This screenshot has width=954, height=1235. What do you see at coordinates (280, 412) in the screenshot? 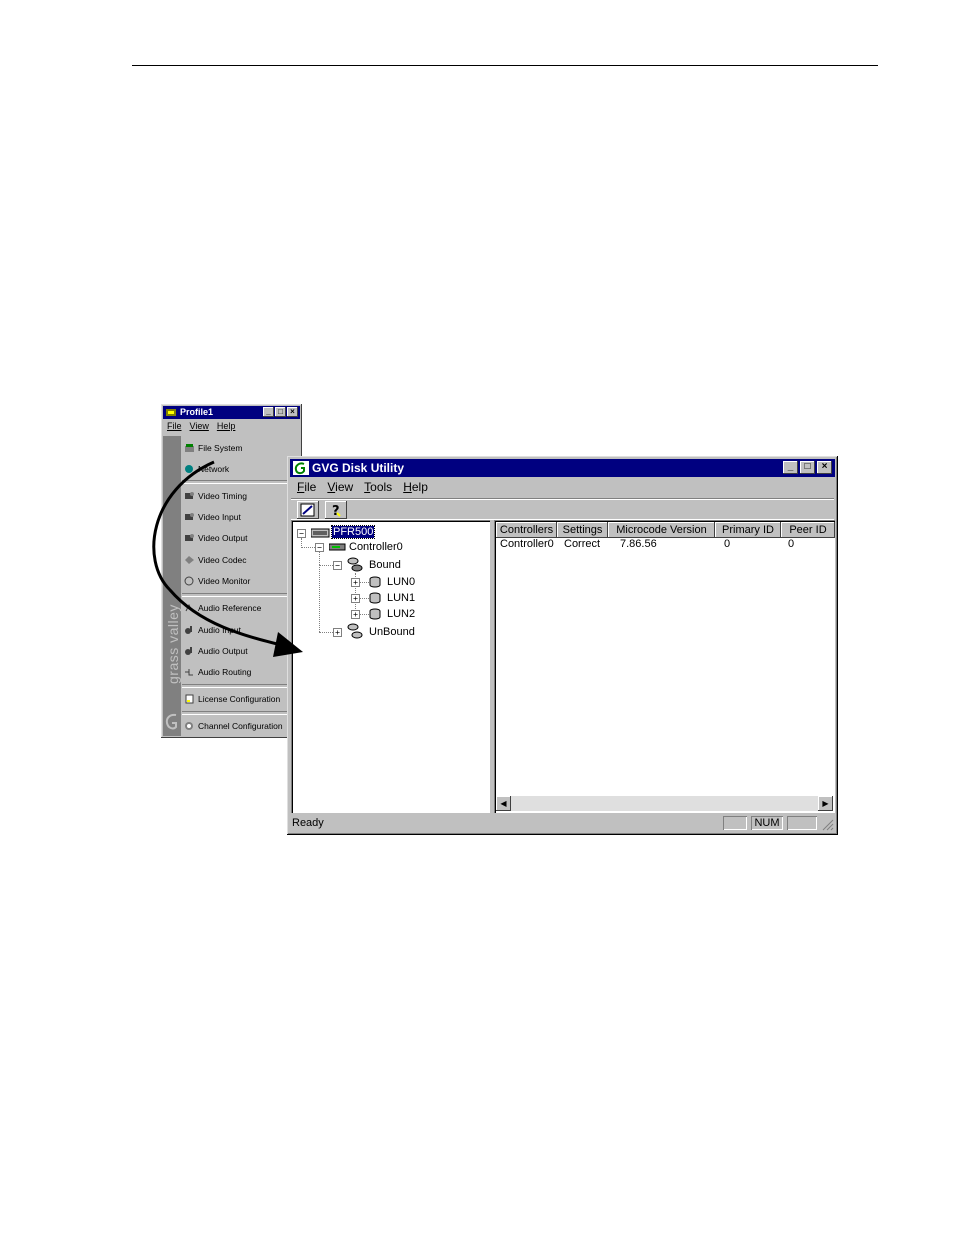
I see `profile-maximize-button: □` at bounding box center [280, 412].